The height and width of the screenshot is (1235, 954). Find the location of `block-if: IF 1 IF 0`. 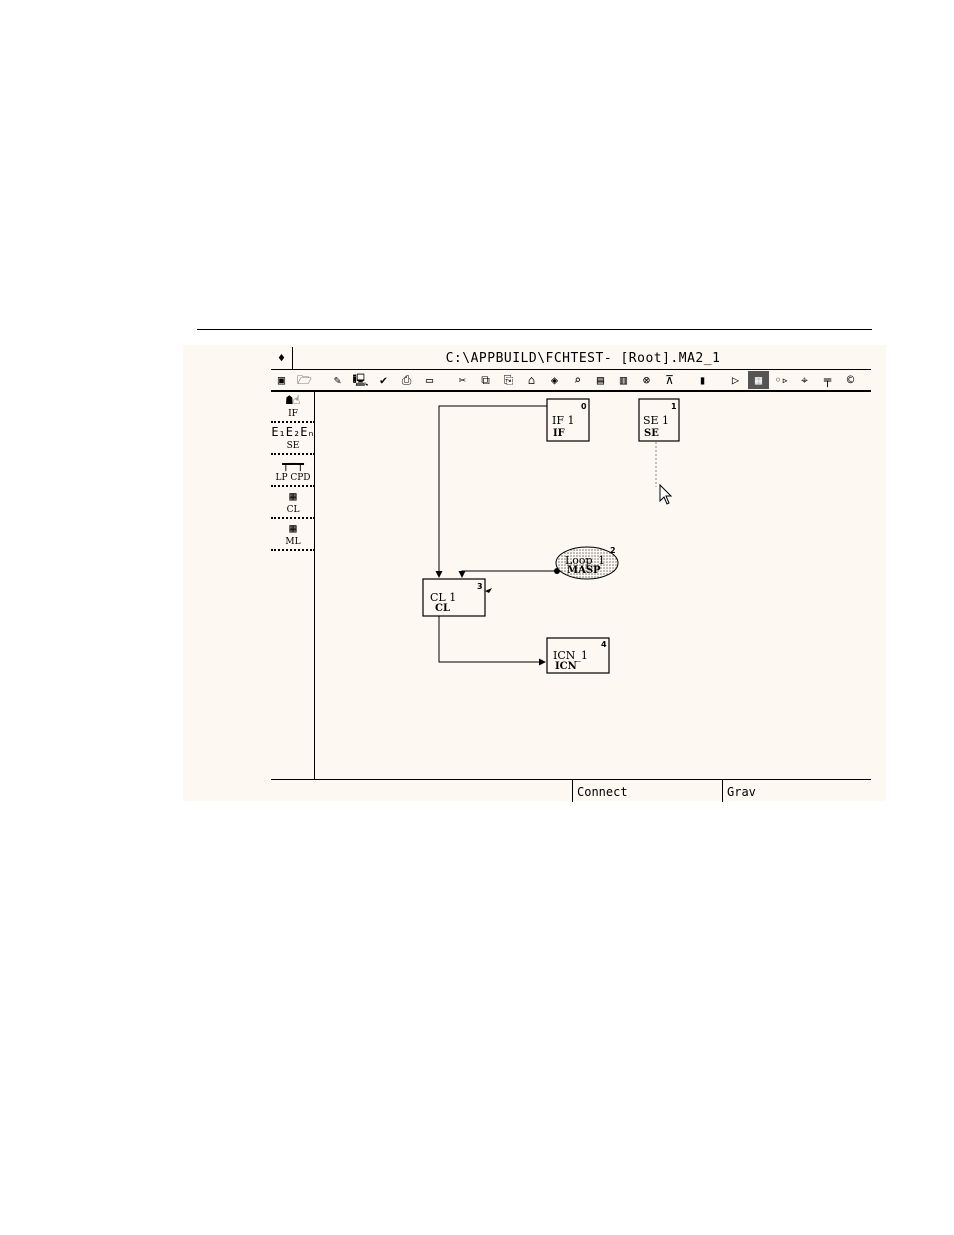

block-if: IF 1 IF 0 is located at coordinates (568, 420).